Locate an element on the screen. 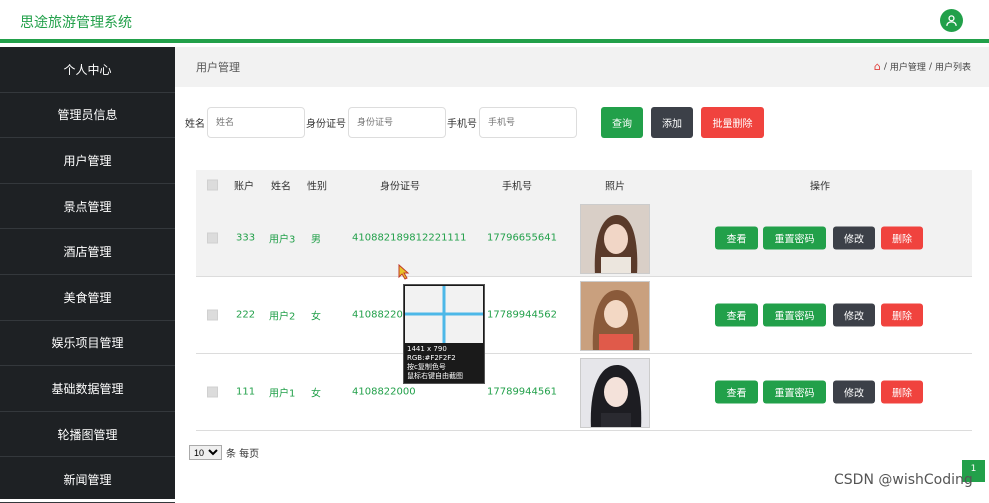 This screenshot has height=503, width=989. name-search-input is located at coordinates (256, 122).